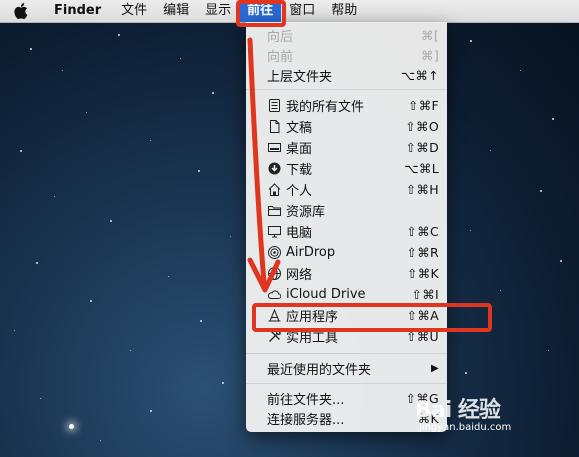  What do you see at coordinates (264, 165) in the screenshot?
I see `annotation-arrow` at bounding box center [264, 165].